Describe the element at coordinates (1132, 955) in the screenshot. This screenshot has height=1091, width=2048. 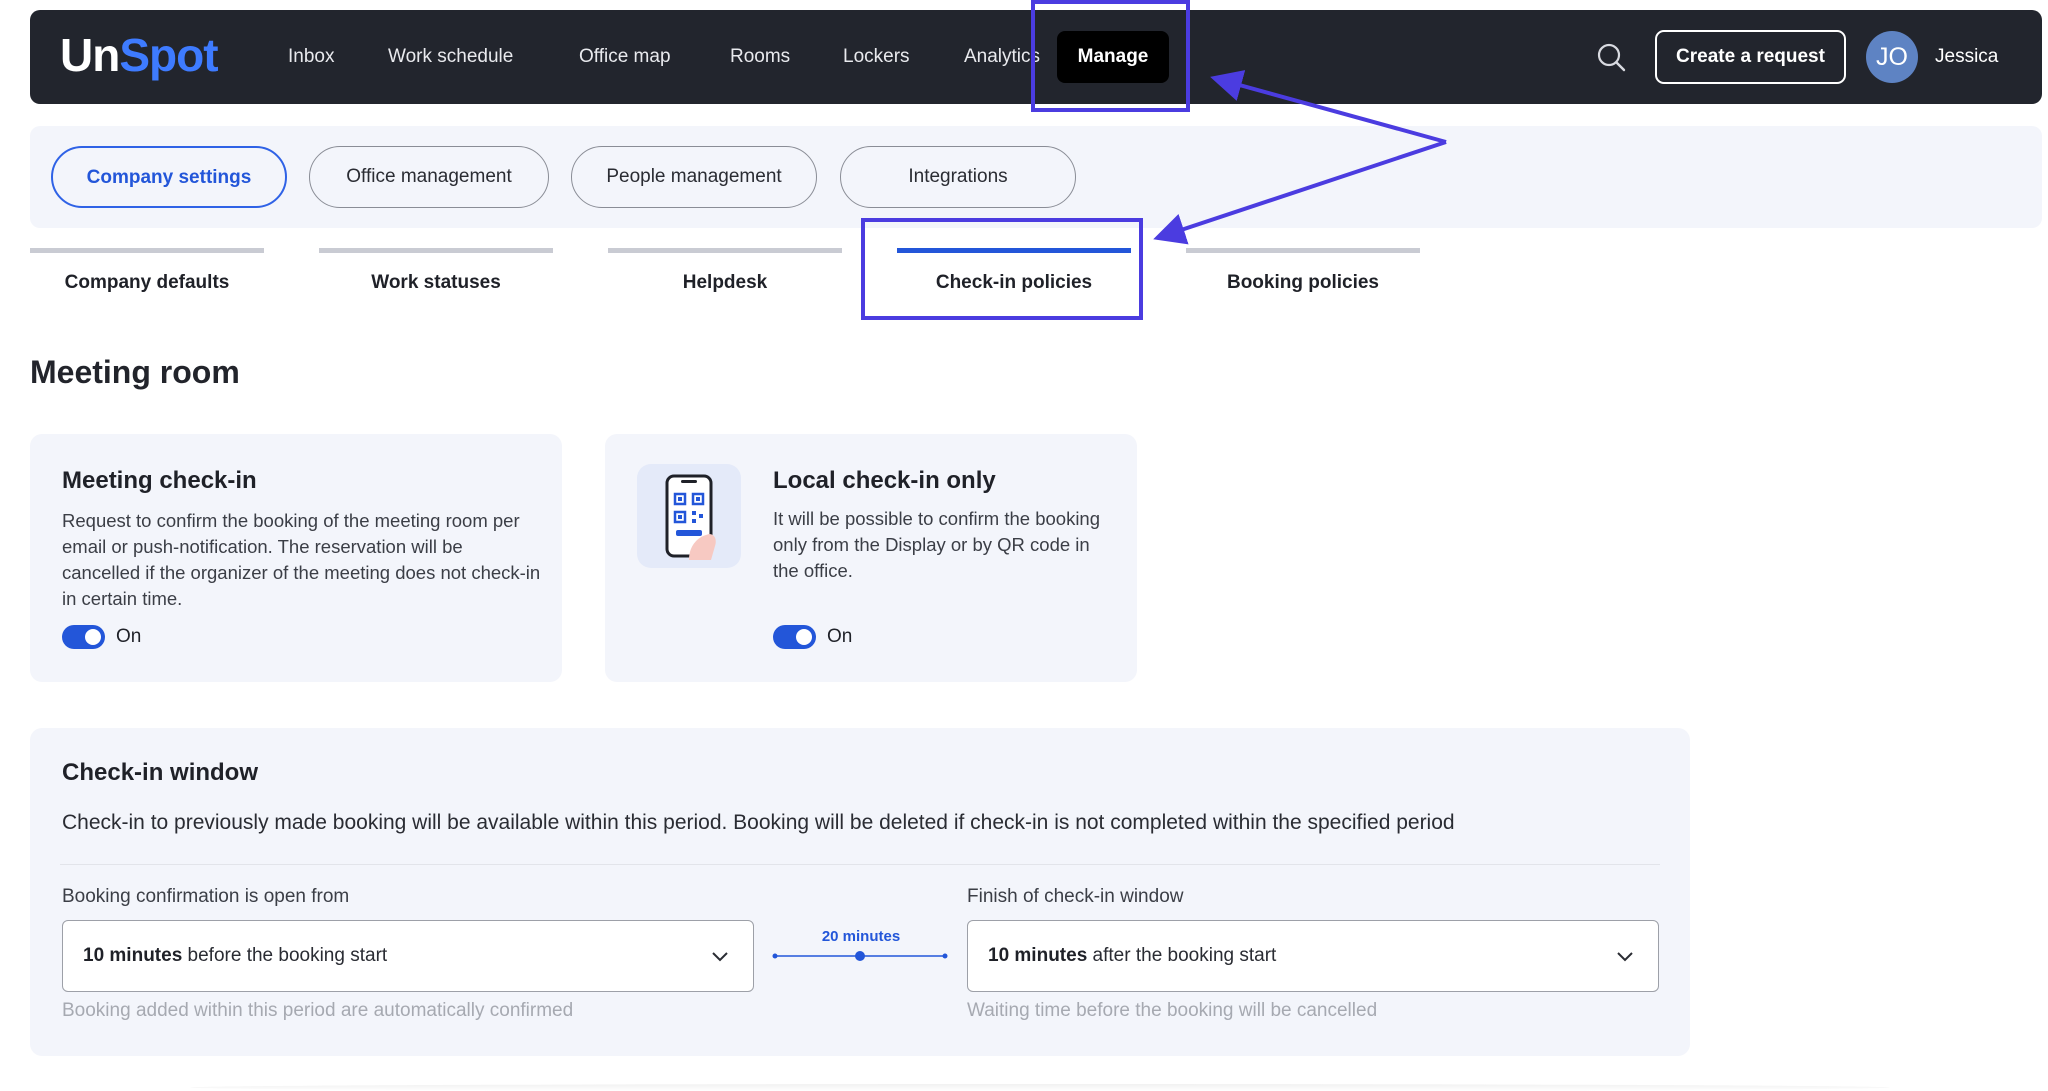
I see `select-value: 10 minutes after the booking start` at that location.